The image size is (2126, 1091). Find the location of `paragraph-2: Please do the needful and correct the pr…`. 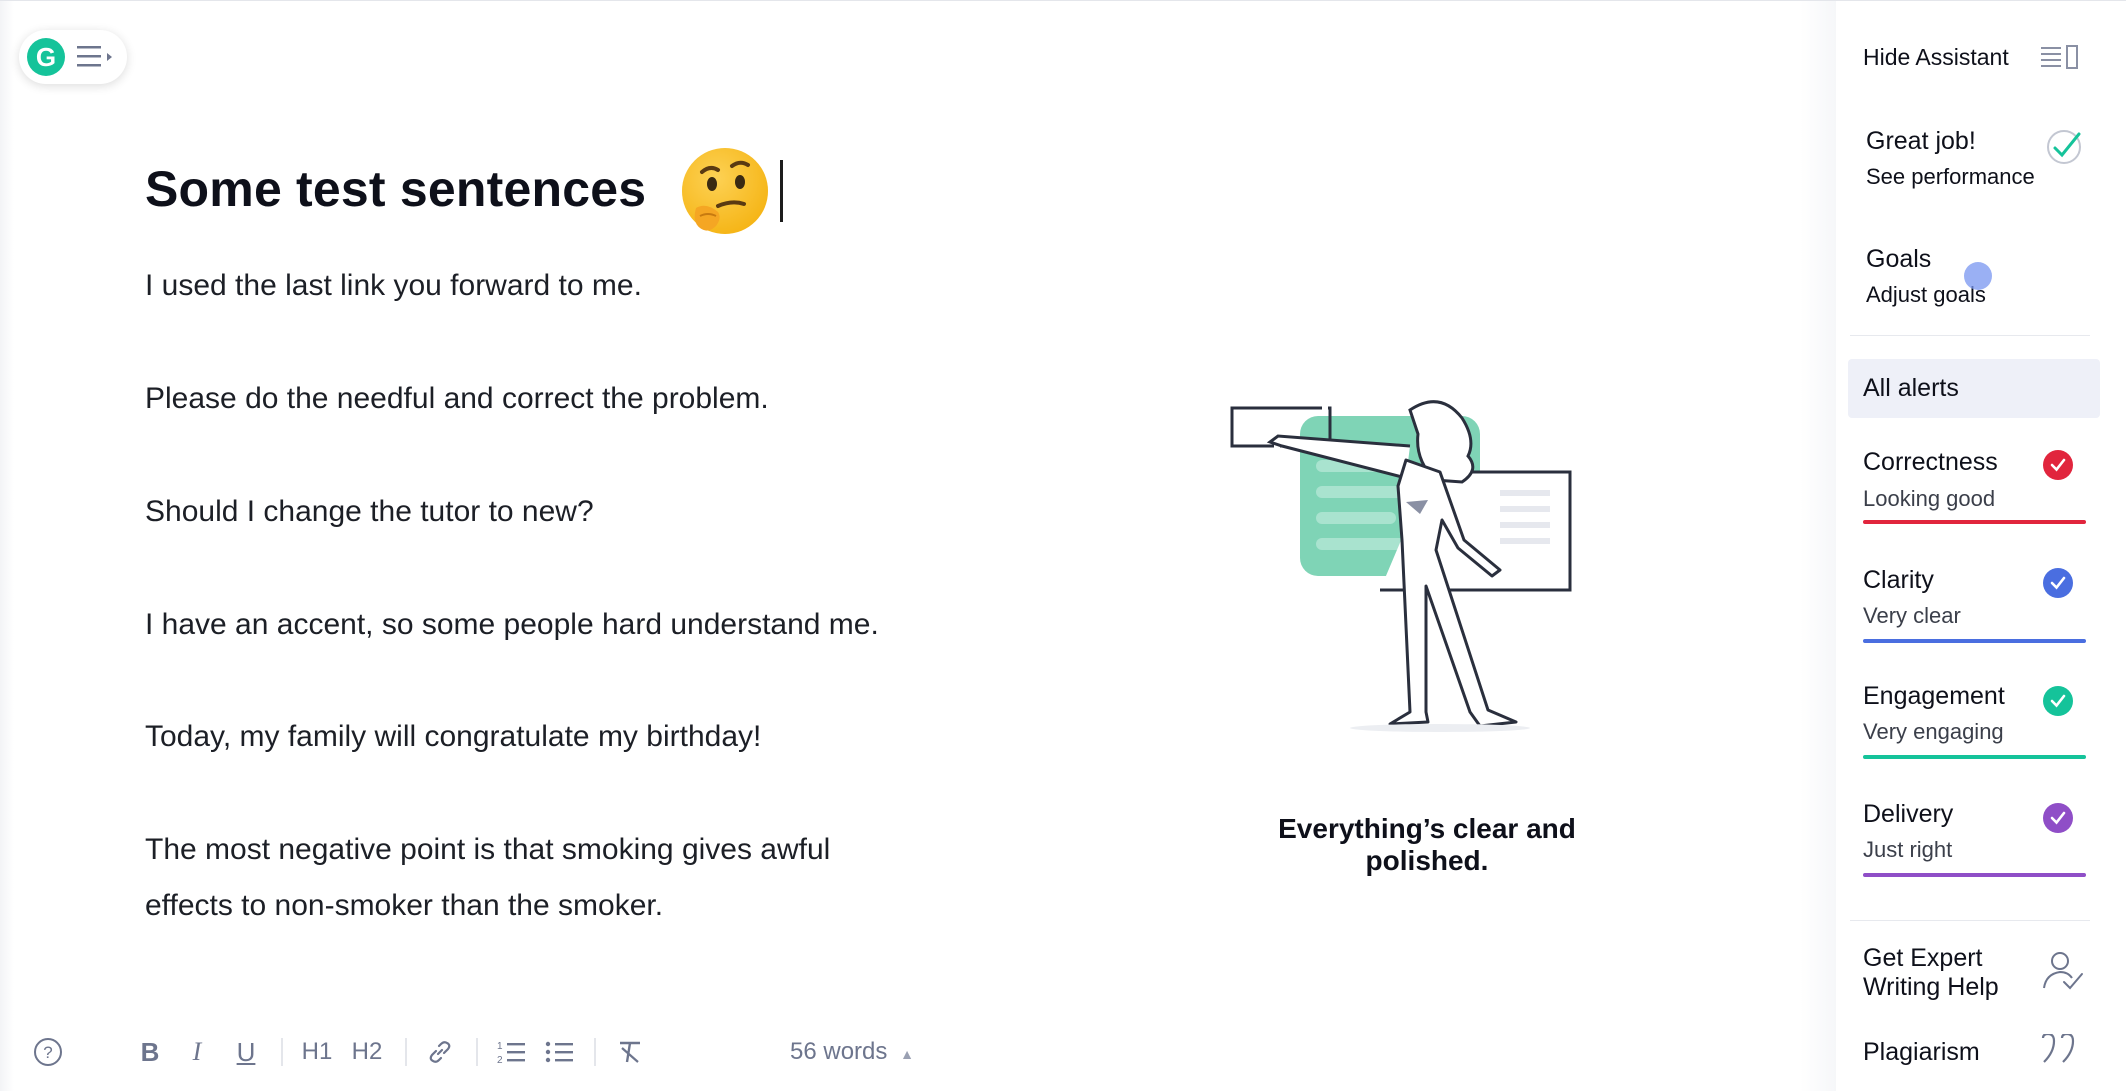

paragraph-2: Please do the needful and correct the pr… is located at coordinates (545, 399).